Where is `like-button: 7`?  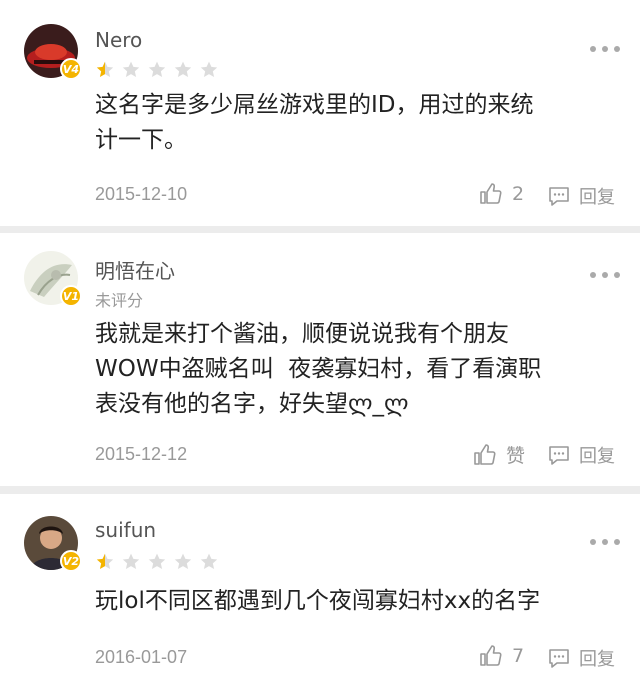
like-button: 7 is located at coordinates (501, 656).